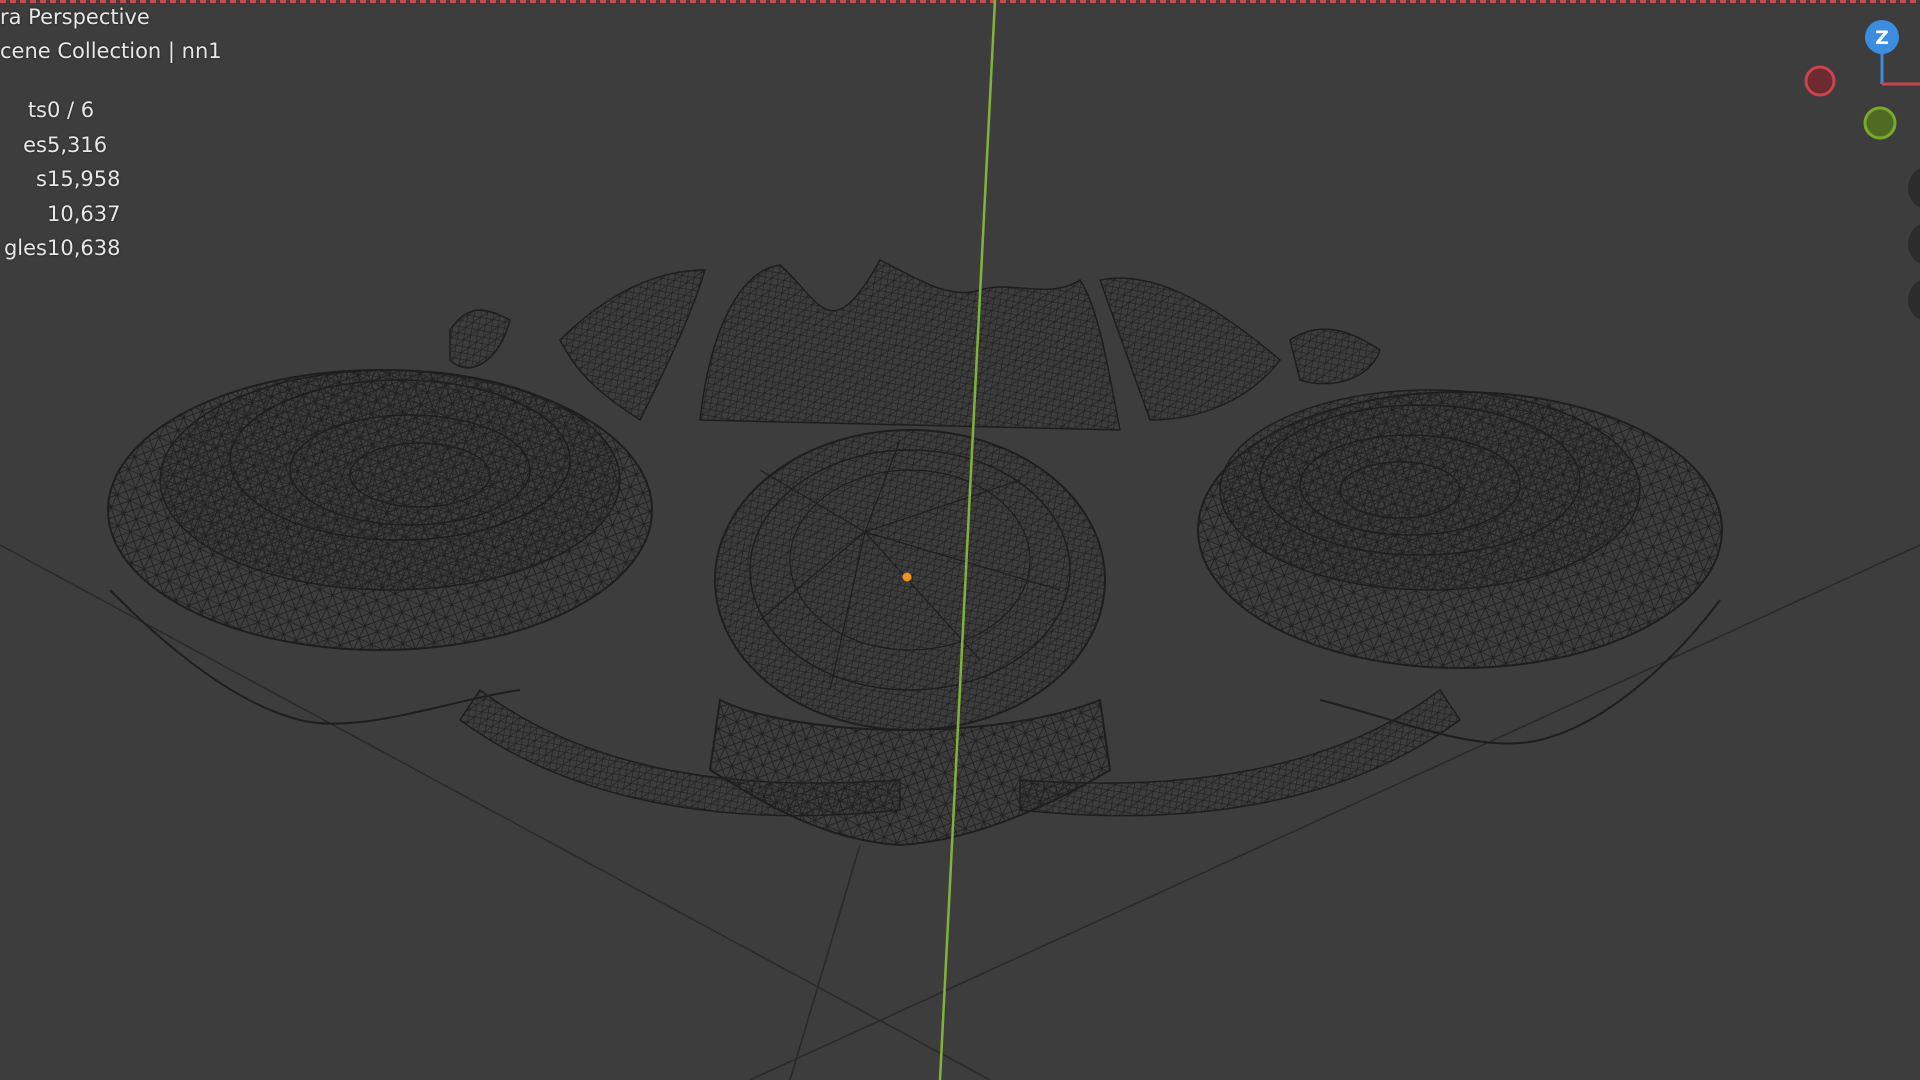  Describe the element at coordinates (380, 547) in the screenshot. I see `left-rose` at that location.